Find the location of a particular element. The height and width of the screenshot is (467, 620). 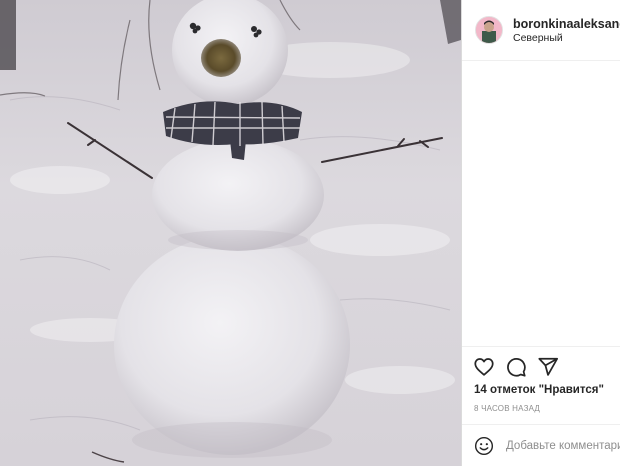

post-header: boronkinaaleksand • Северный is located at coordinates (541, 30).